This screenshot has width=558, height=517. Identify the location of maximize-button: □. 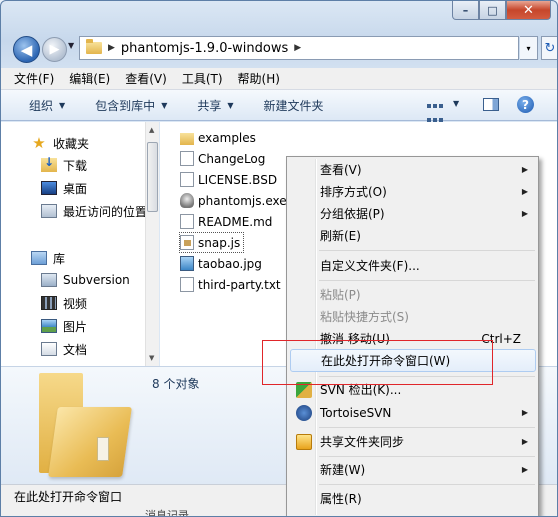
(492, 10).